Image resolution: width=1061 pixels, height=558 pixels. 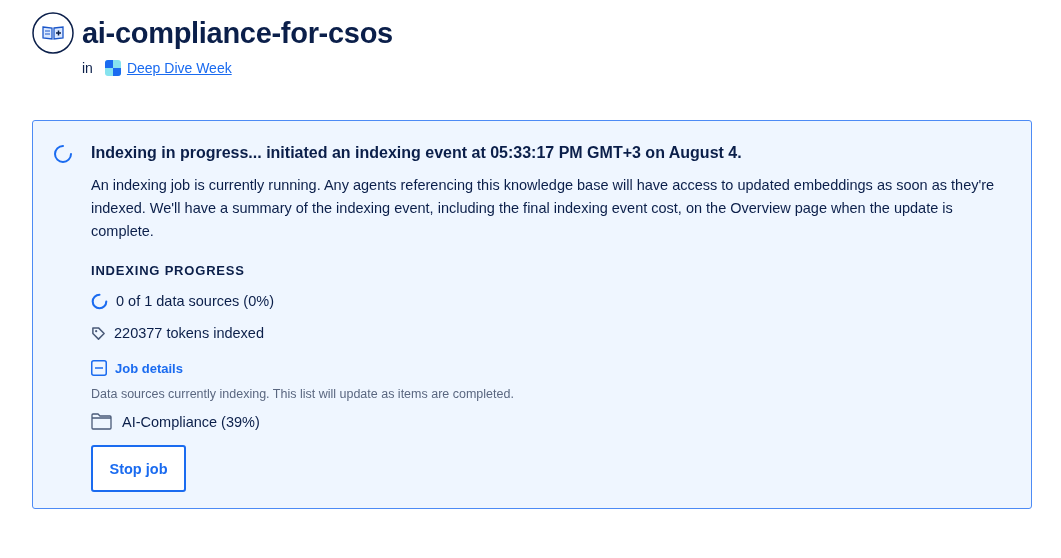 I want to click on folder-icon, so click(x=101, y=421).